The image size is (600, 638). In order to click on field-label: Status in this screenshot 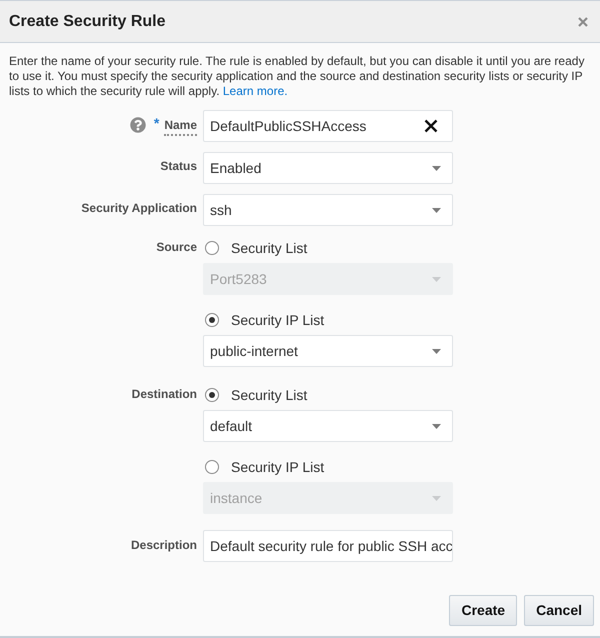, I will do `click(178, 166)`.